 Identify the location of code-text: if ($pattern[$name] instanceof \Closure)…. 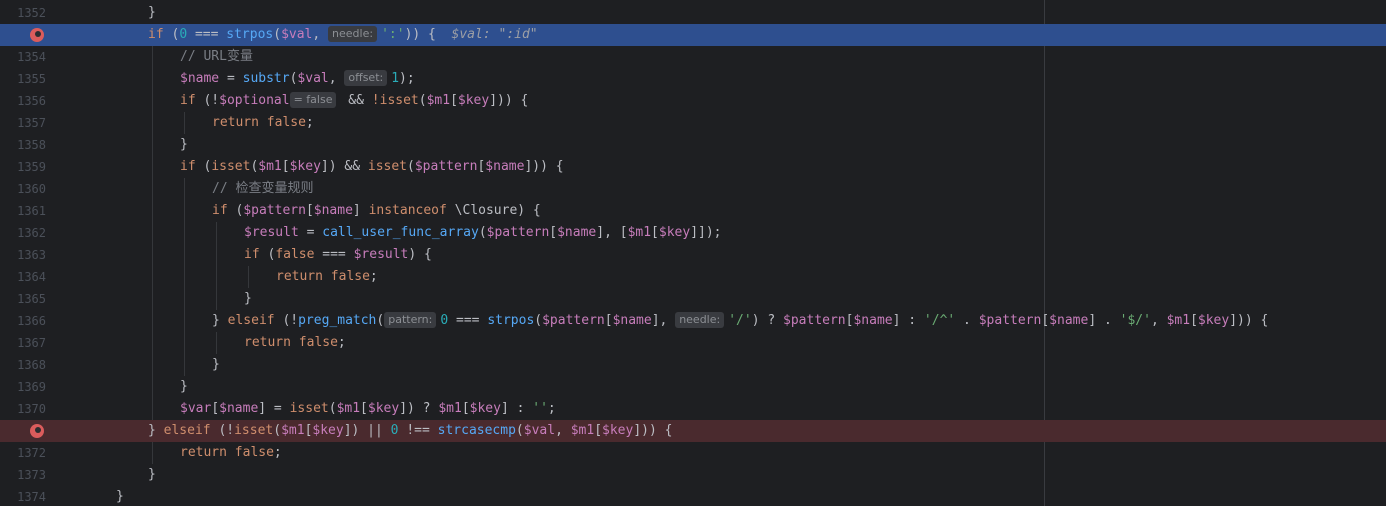
(376, 211).